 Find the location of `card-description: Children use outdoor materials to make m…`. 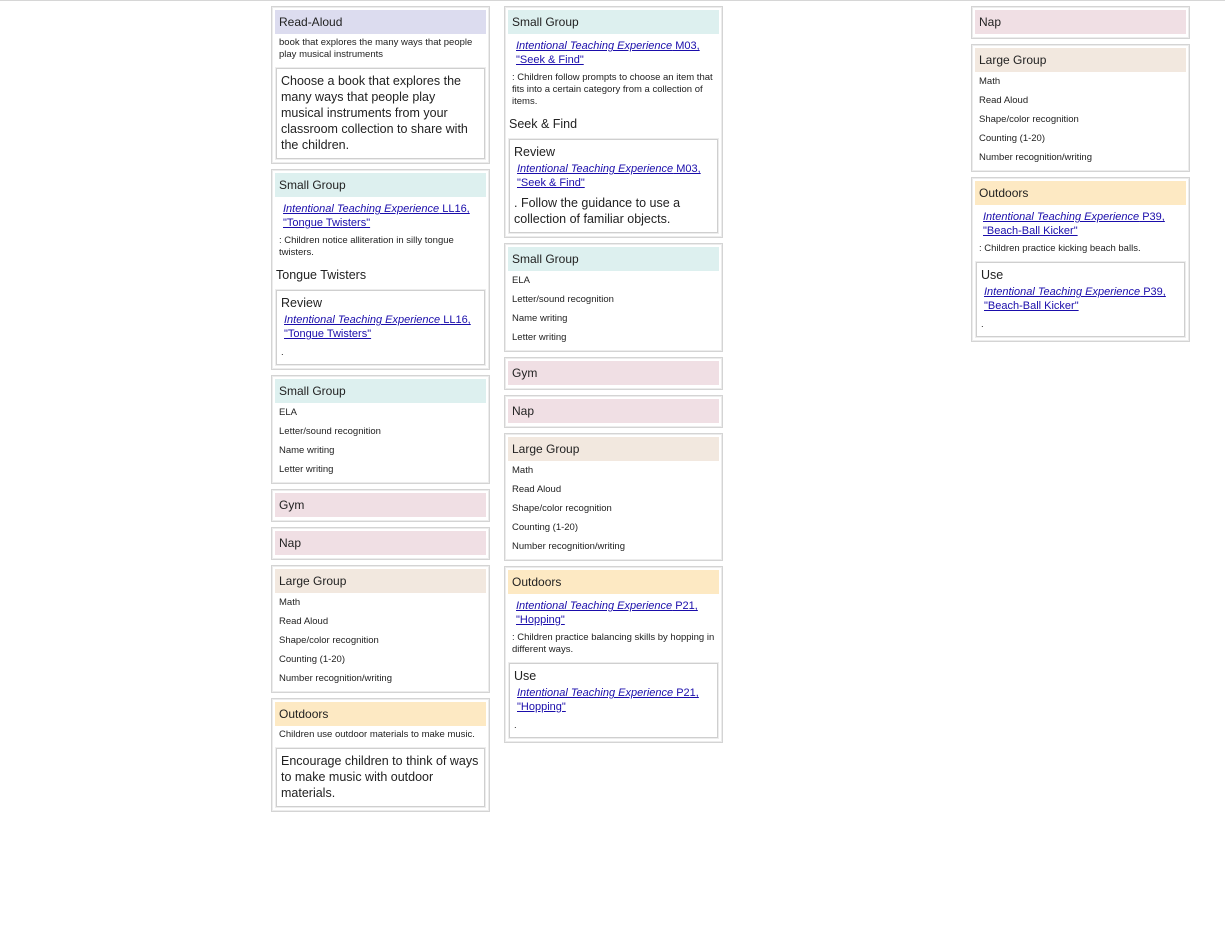

card-description: Children use outdoor materials to make m… is located at coordinates (377, 734).